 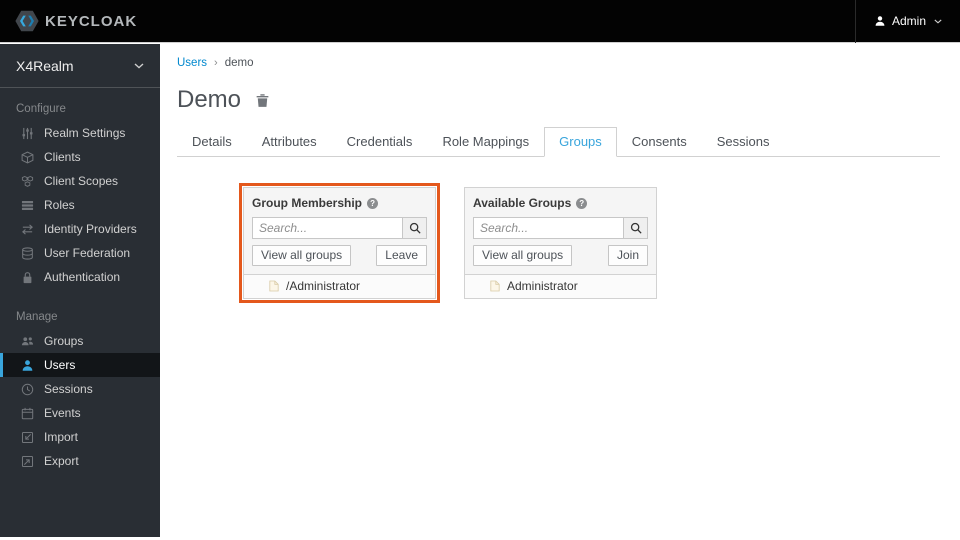 I want to click on sidebar-item-label: Users, so click(x=60, y=365).